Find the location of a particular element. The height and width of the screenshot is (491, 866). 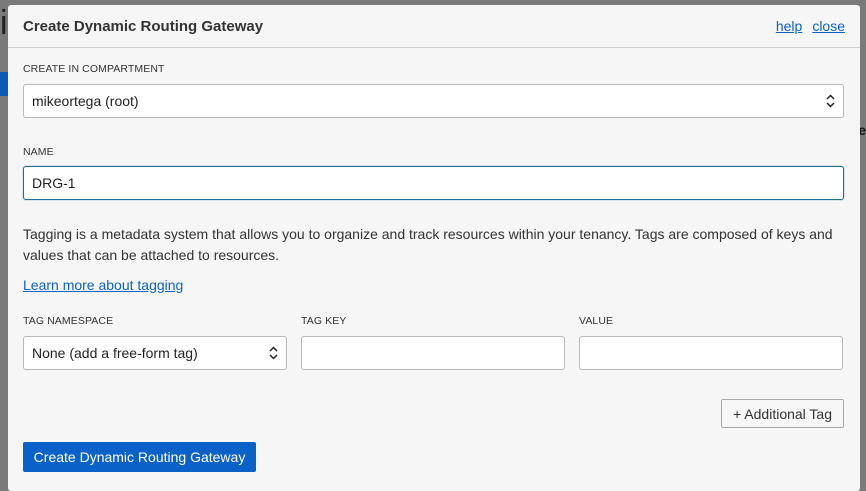

dialog-title: Create Dynamic Routing Gateway is located at coordinates (143, 26).